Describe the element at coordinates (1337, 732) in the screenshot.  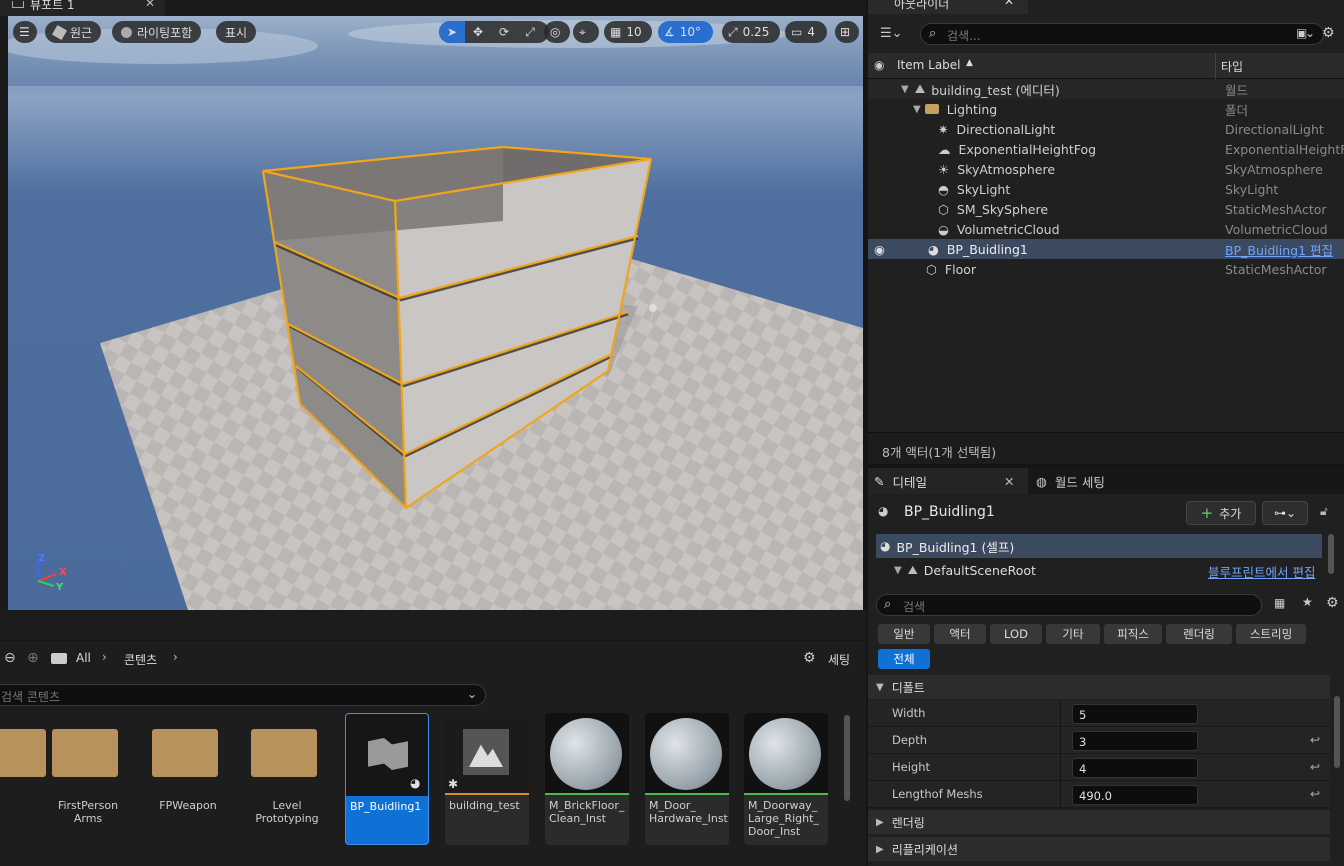
I see `details-scrollbar` at that location.